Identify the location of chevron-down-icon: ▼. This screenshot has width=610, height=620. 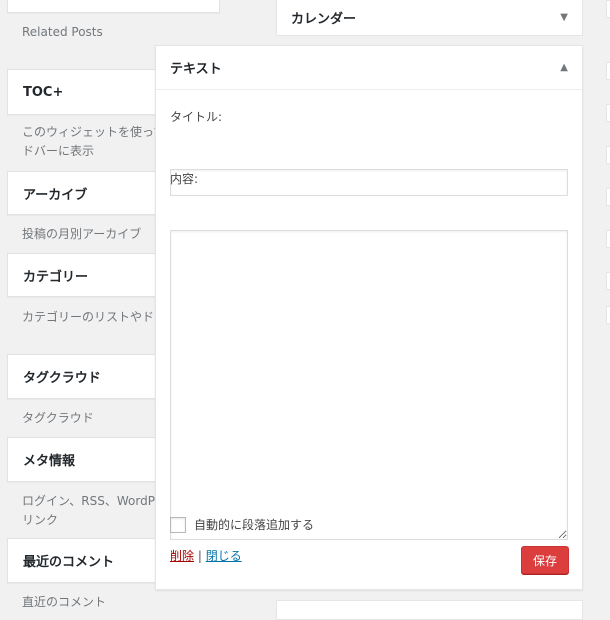
(564, 17).